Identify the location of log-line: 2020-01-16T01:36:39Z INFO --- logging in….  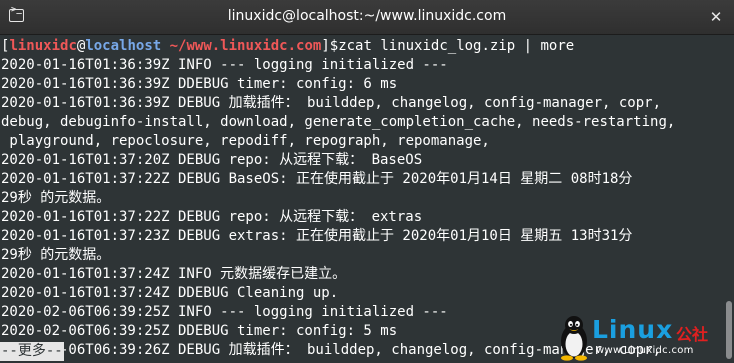
(224, 65).